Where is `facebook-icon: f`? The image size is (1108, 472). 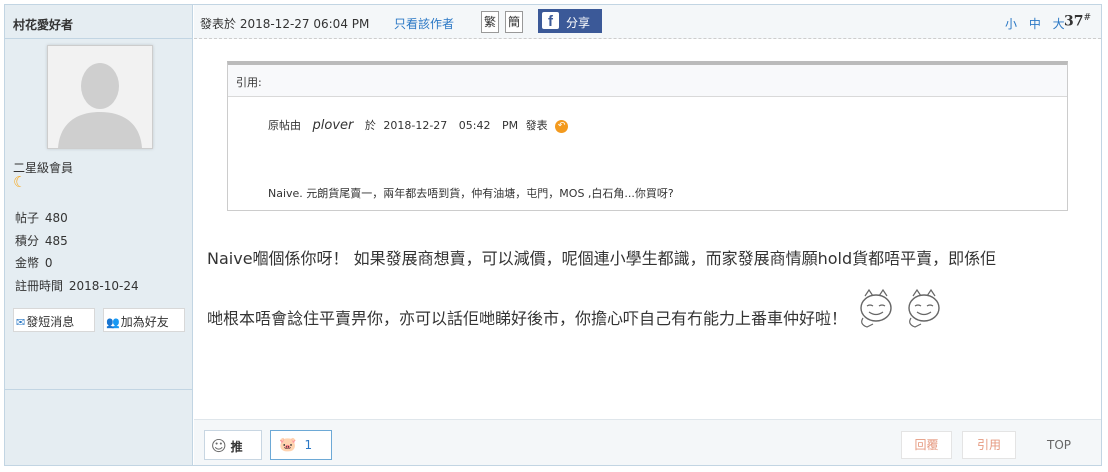 facebook-icon: f is located at coordinates (550, 21).